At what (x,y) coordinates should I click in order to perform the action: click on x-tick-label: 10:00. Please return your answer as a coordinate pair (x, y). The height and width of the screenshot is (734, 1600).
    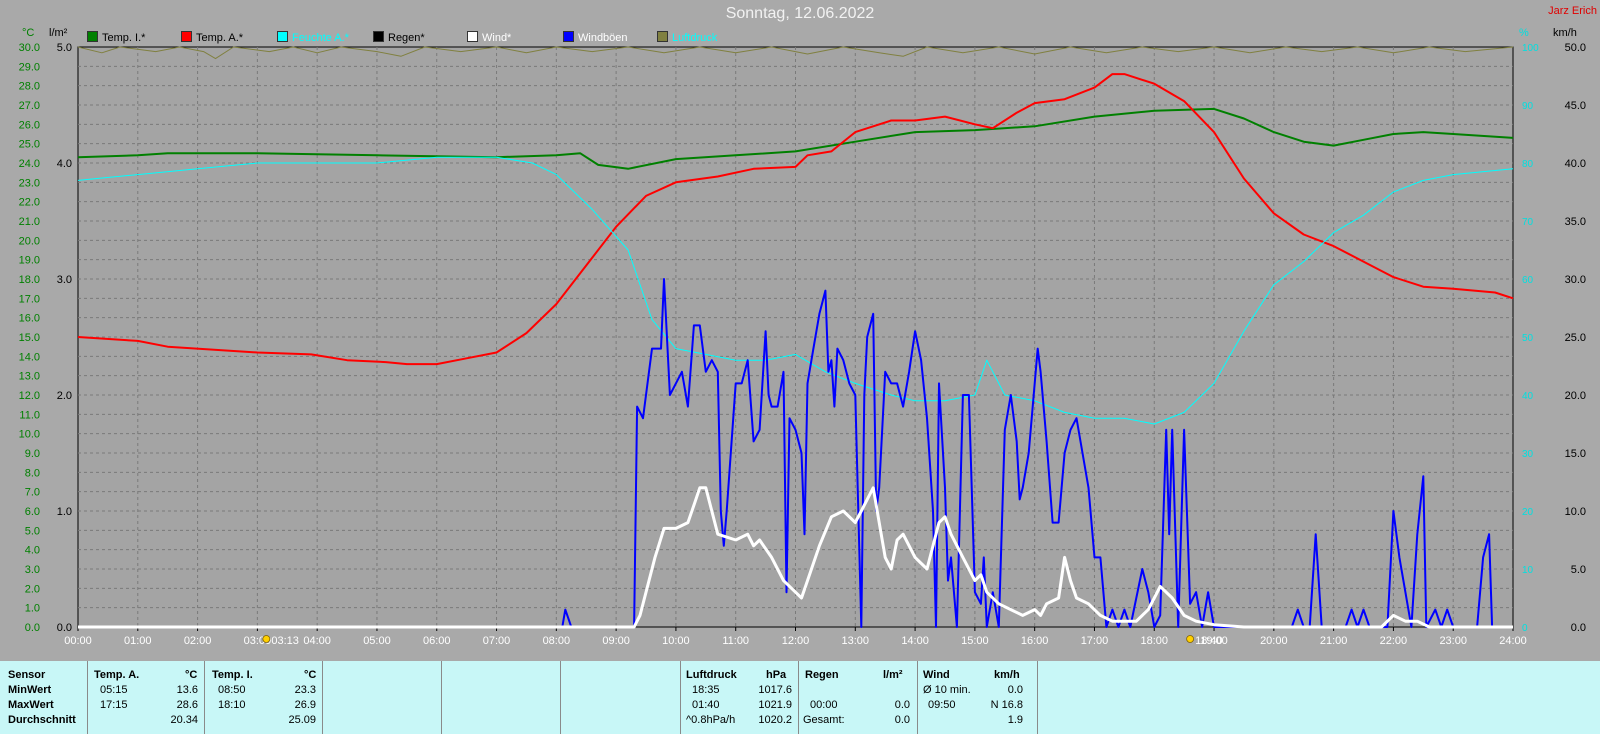
    Looking at the image, I should click on (676, 641).